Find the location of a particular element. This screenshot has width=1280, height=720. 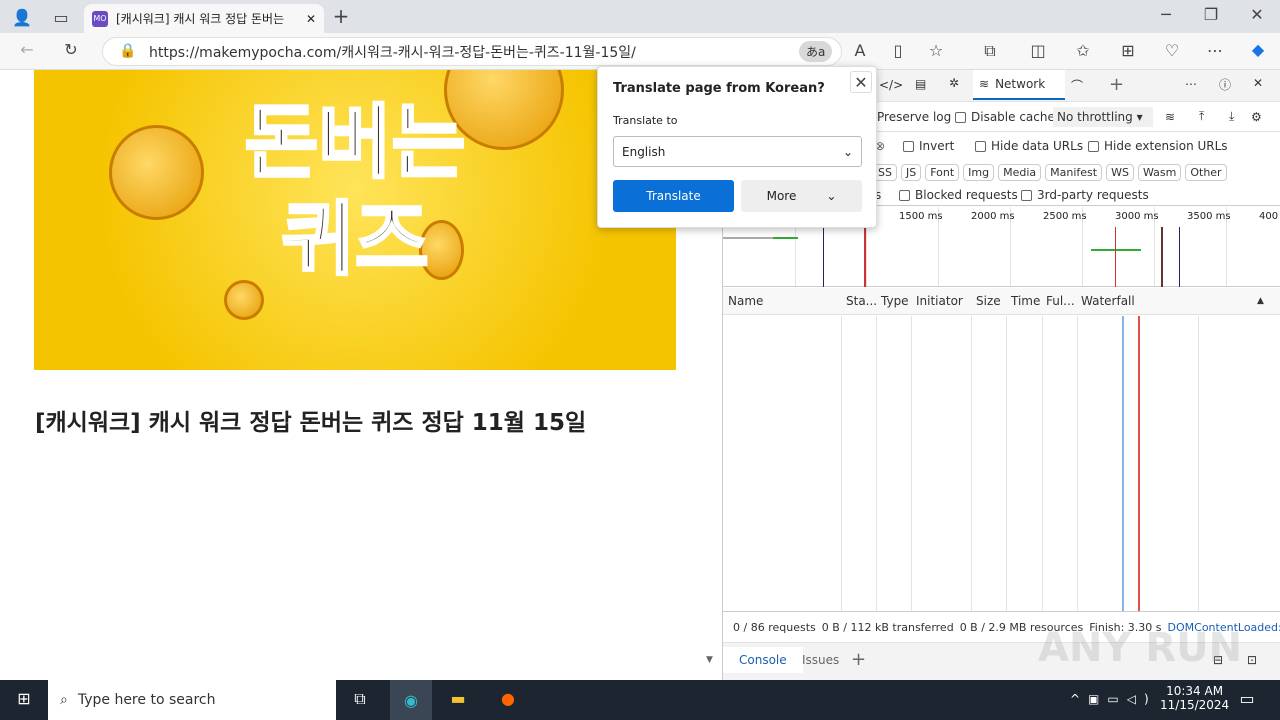

language-select: English ⌄ is located at coordinates (737, 151).